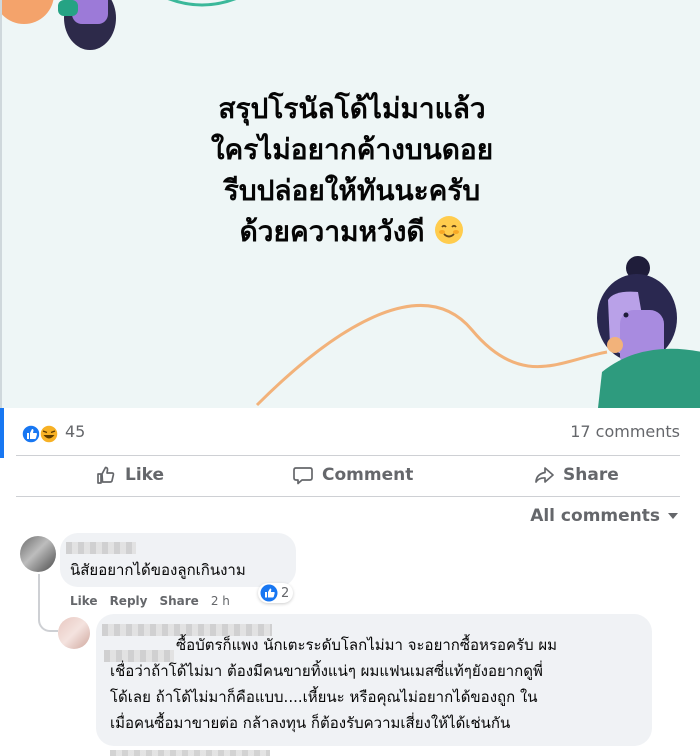 The width and height of the screenshot is (700, 756). I want to click on commenter-name-redacted, so click(101, 548).